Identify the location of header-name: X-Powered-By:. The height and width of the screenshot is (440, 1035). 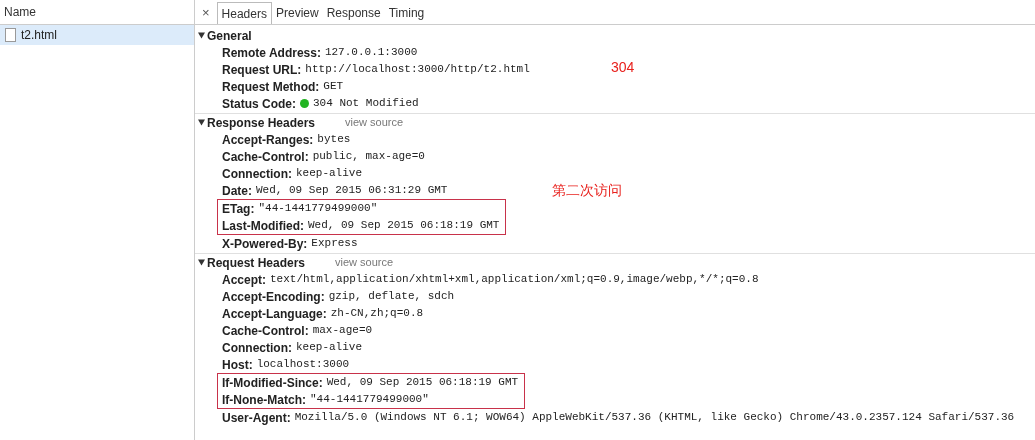
(265, 244).